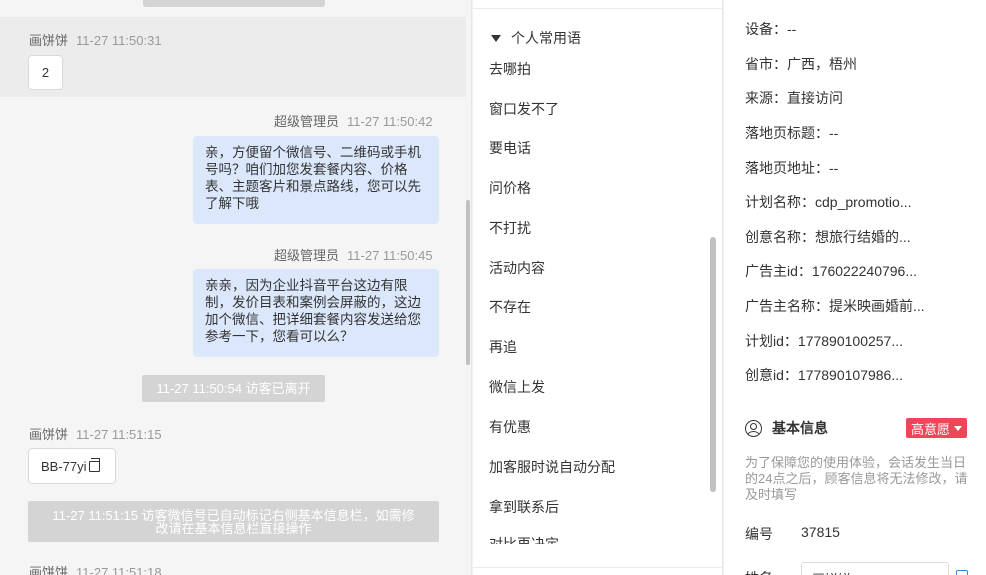  What do you see at coordinates (713, 364) in the screenshot?
I see `phrases-scrollbar` at bounding box center [713, 364].